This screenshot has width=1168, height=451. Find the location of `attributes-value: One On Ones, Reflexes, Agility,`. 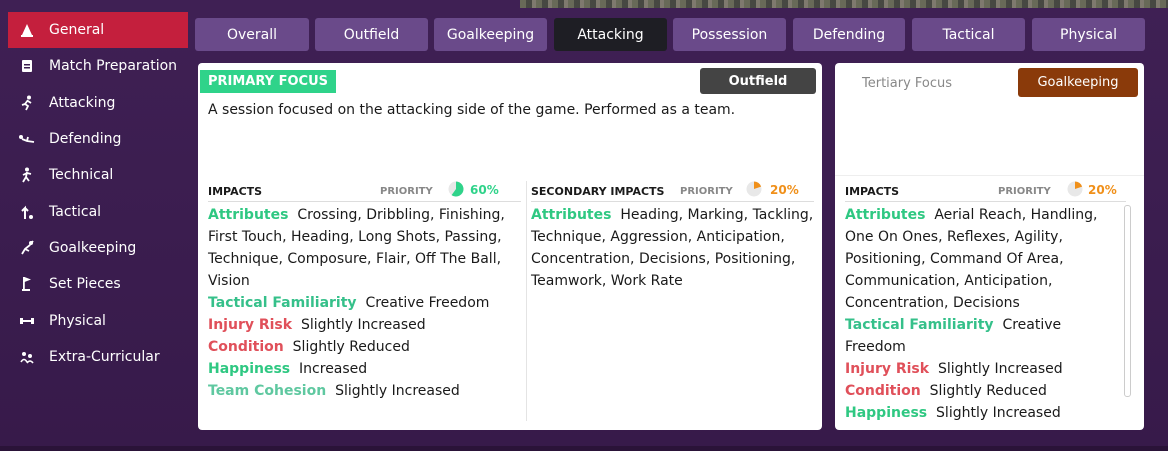

attributes-value: One On Ones, Reflexes, Agility, is located at coordinates (954, 237).